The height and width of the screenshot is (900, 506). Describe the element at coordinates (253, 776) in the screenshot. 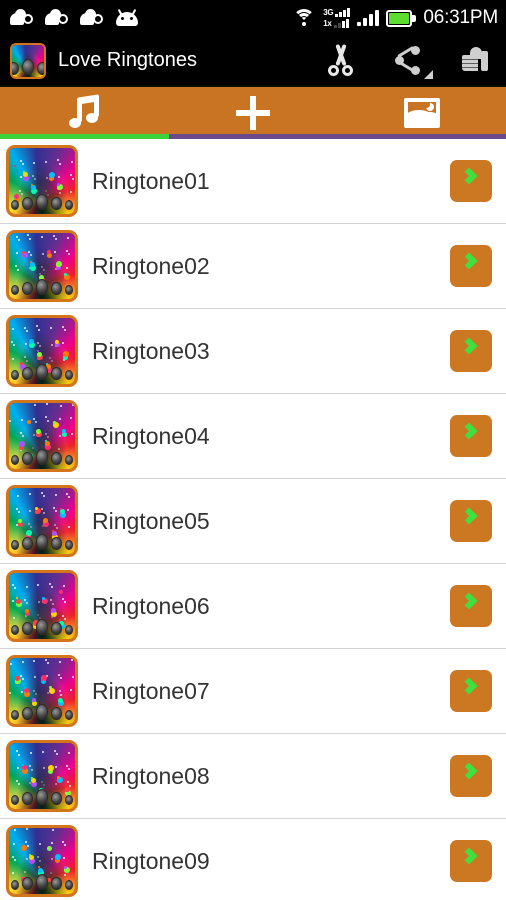

I see `ringtone-list-item: Ringtone08` at that location.